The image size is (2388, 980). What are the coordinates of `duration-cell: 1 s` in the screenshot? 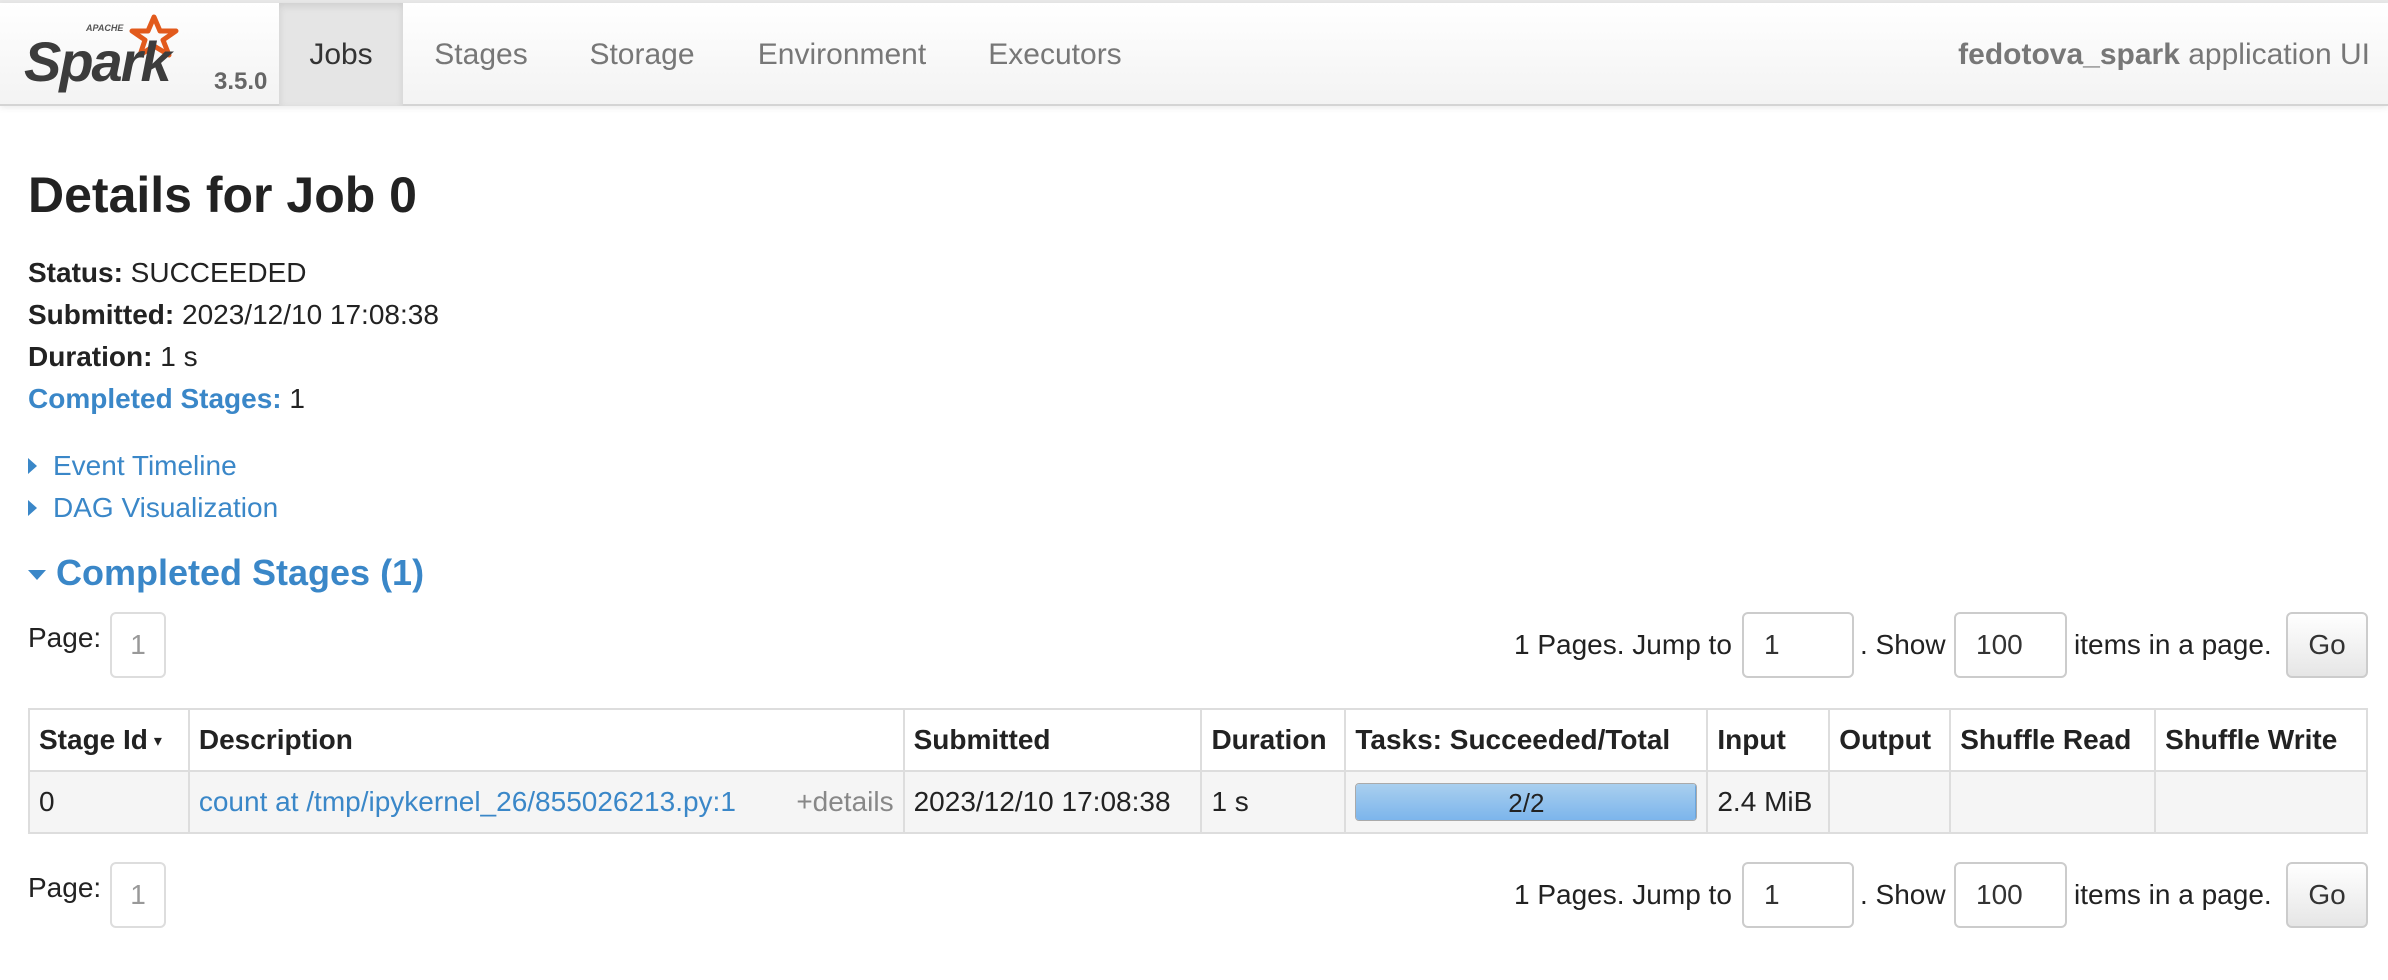 It's located at (1273, 802).